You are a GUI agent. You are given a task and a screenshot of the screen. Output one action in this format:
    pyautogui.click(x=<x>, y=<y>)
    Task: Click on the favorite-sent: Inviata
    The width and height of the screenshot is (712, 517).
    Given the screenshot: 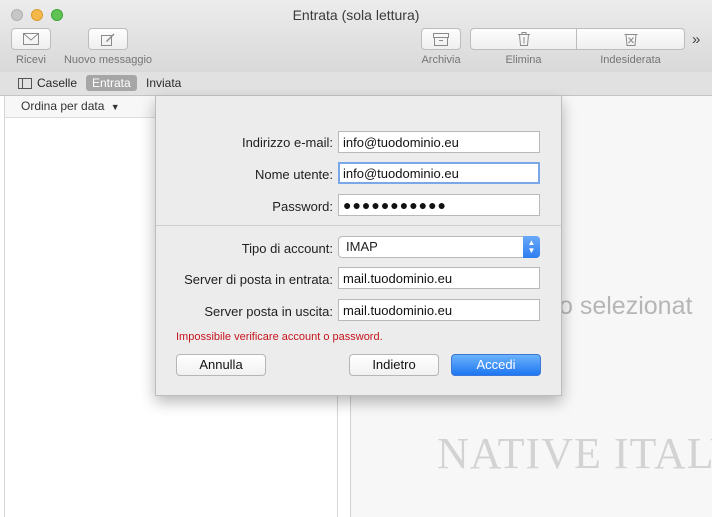 What is the action you would take?
    pyautogui.click(x=163, y=83)
    